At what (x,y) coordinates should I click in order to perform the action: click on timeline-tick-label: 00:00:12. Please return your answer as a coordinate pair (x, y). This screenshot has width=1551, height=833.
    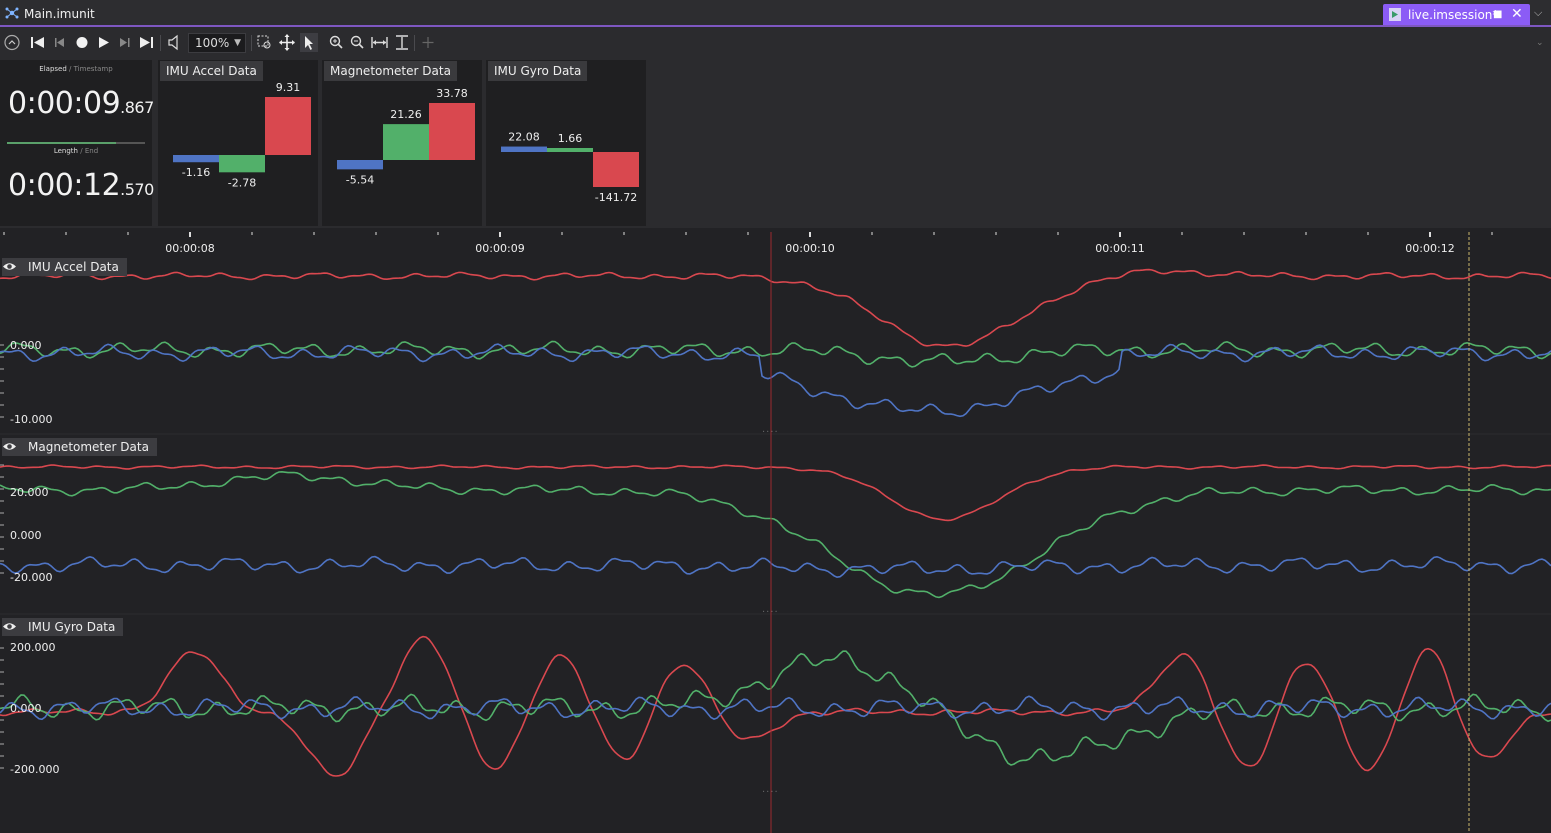
    Looking at the image, I should click on (1429, 248).